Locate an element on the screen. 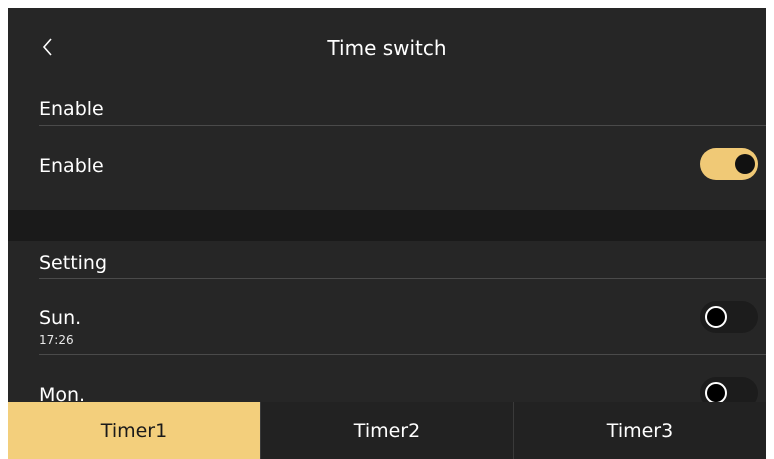 The image size is (774, 459). timer-tab-bar: Timer1 Timer2 Timer3 is located at coordinates (387, 430).